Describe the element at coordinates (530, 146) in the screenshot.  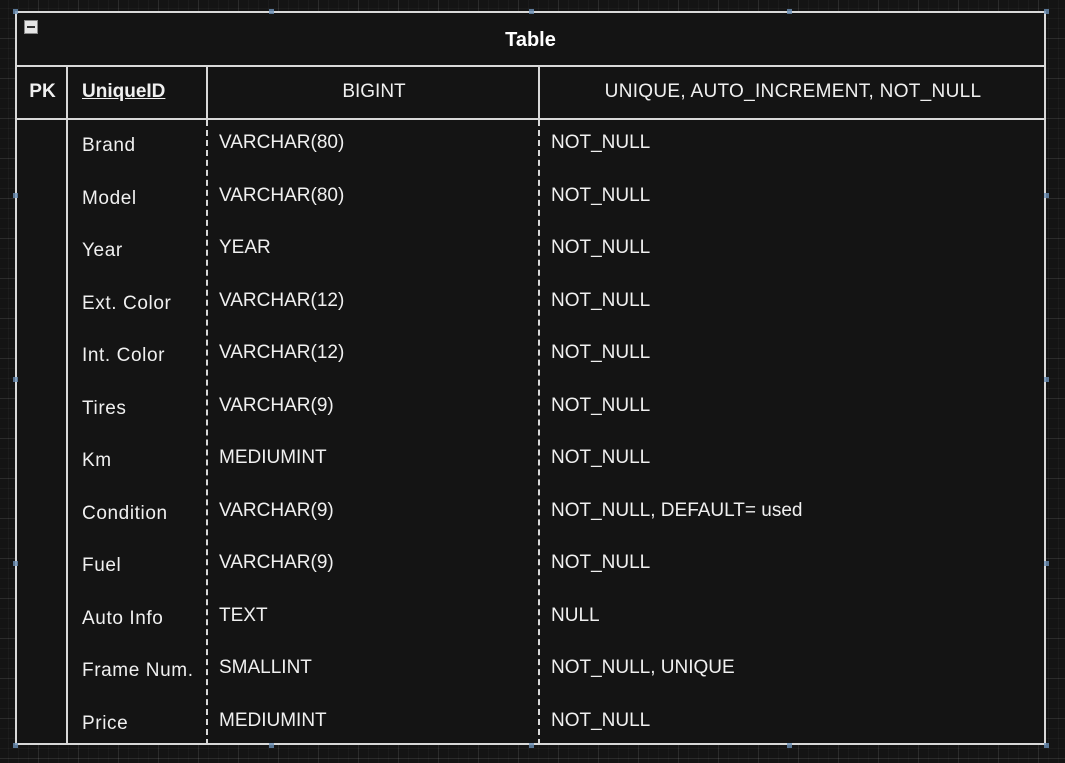
I see `column-row: Brand VARCHAR(80) NOT_NULL` at that location.